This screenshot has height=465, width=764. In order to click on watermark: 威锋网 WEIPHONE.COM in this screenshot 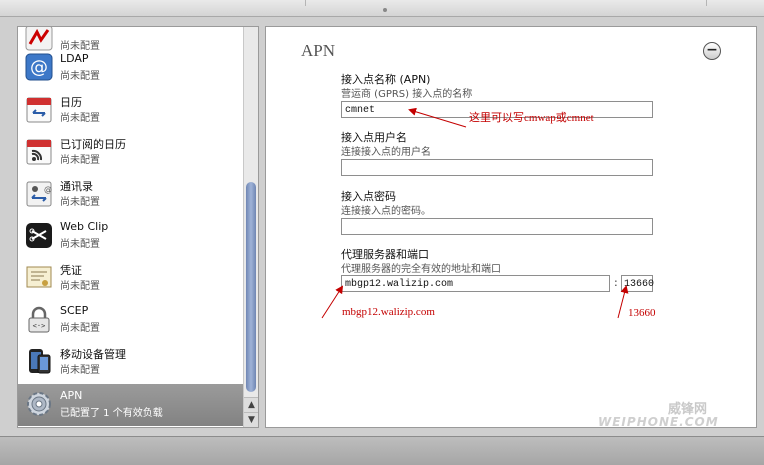, I will do `click(652, 415)`.